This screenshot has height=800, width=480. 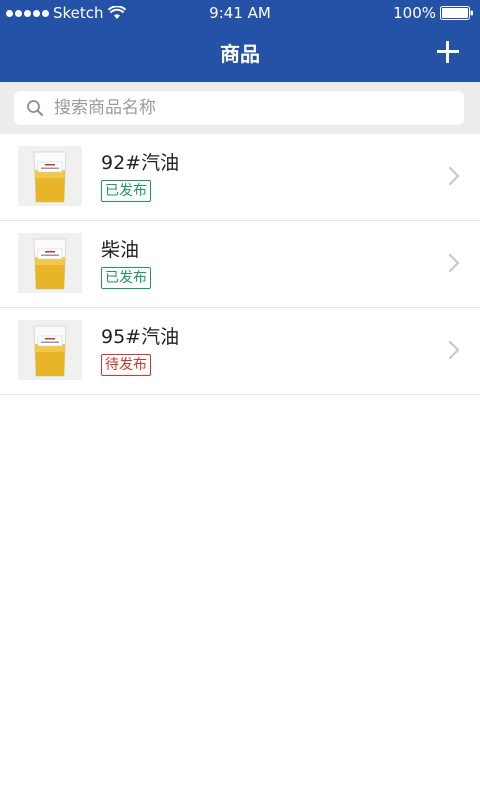 What do you see at coordinates (140, 337) in the screenshot?
I see `product-name: 95#汽油` at bounding box center [140, 337].